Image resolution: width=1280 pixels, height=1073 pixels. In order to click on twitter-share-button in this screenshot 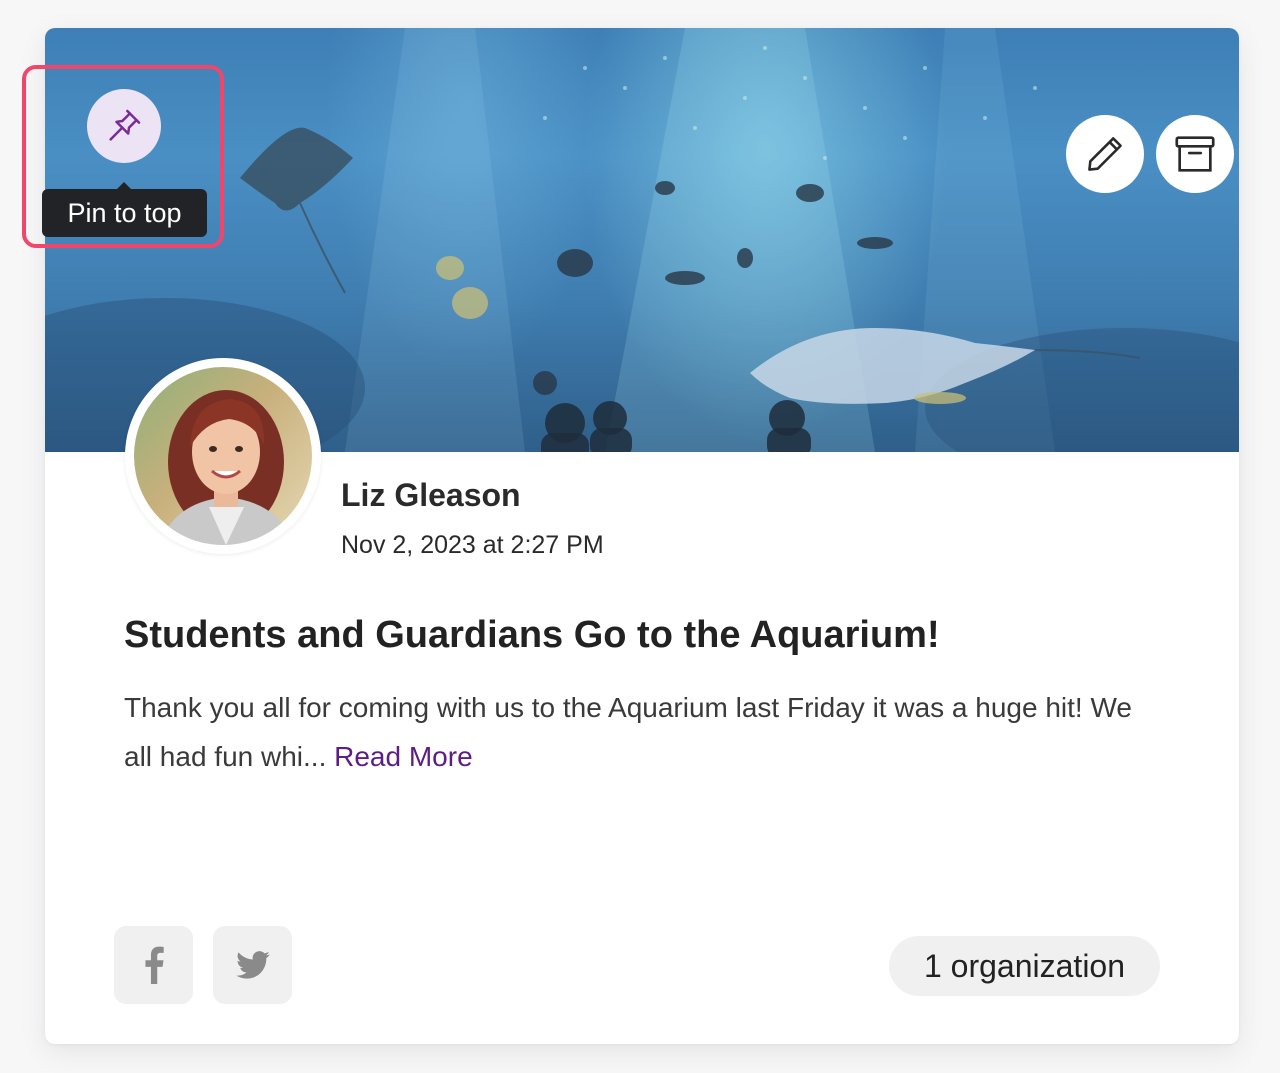, I will do `click(252, 965)`.